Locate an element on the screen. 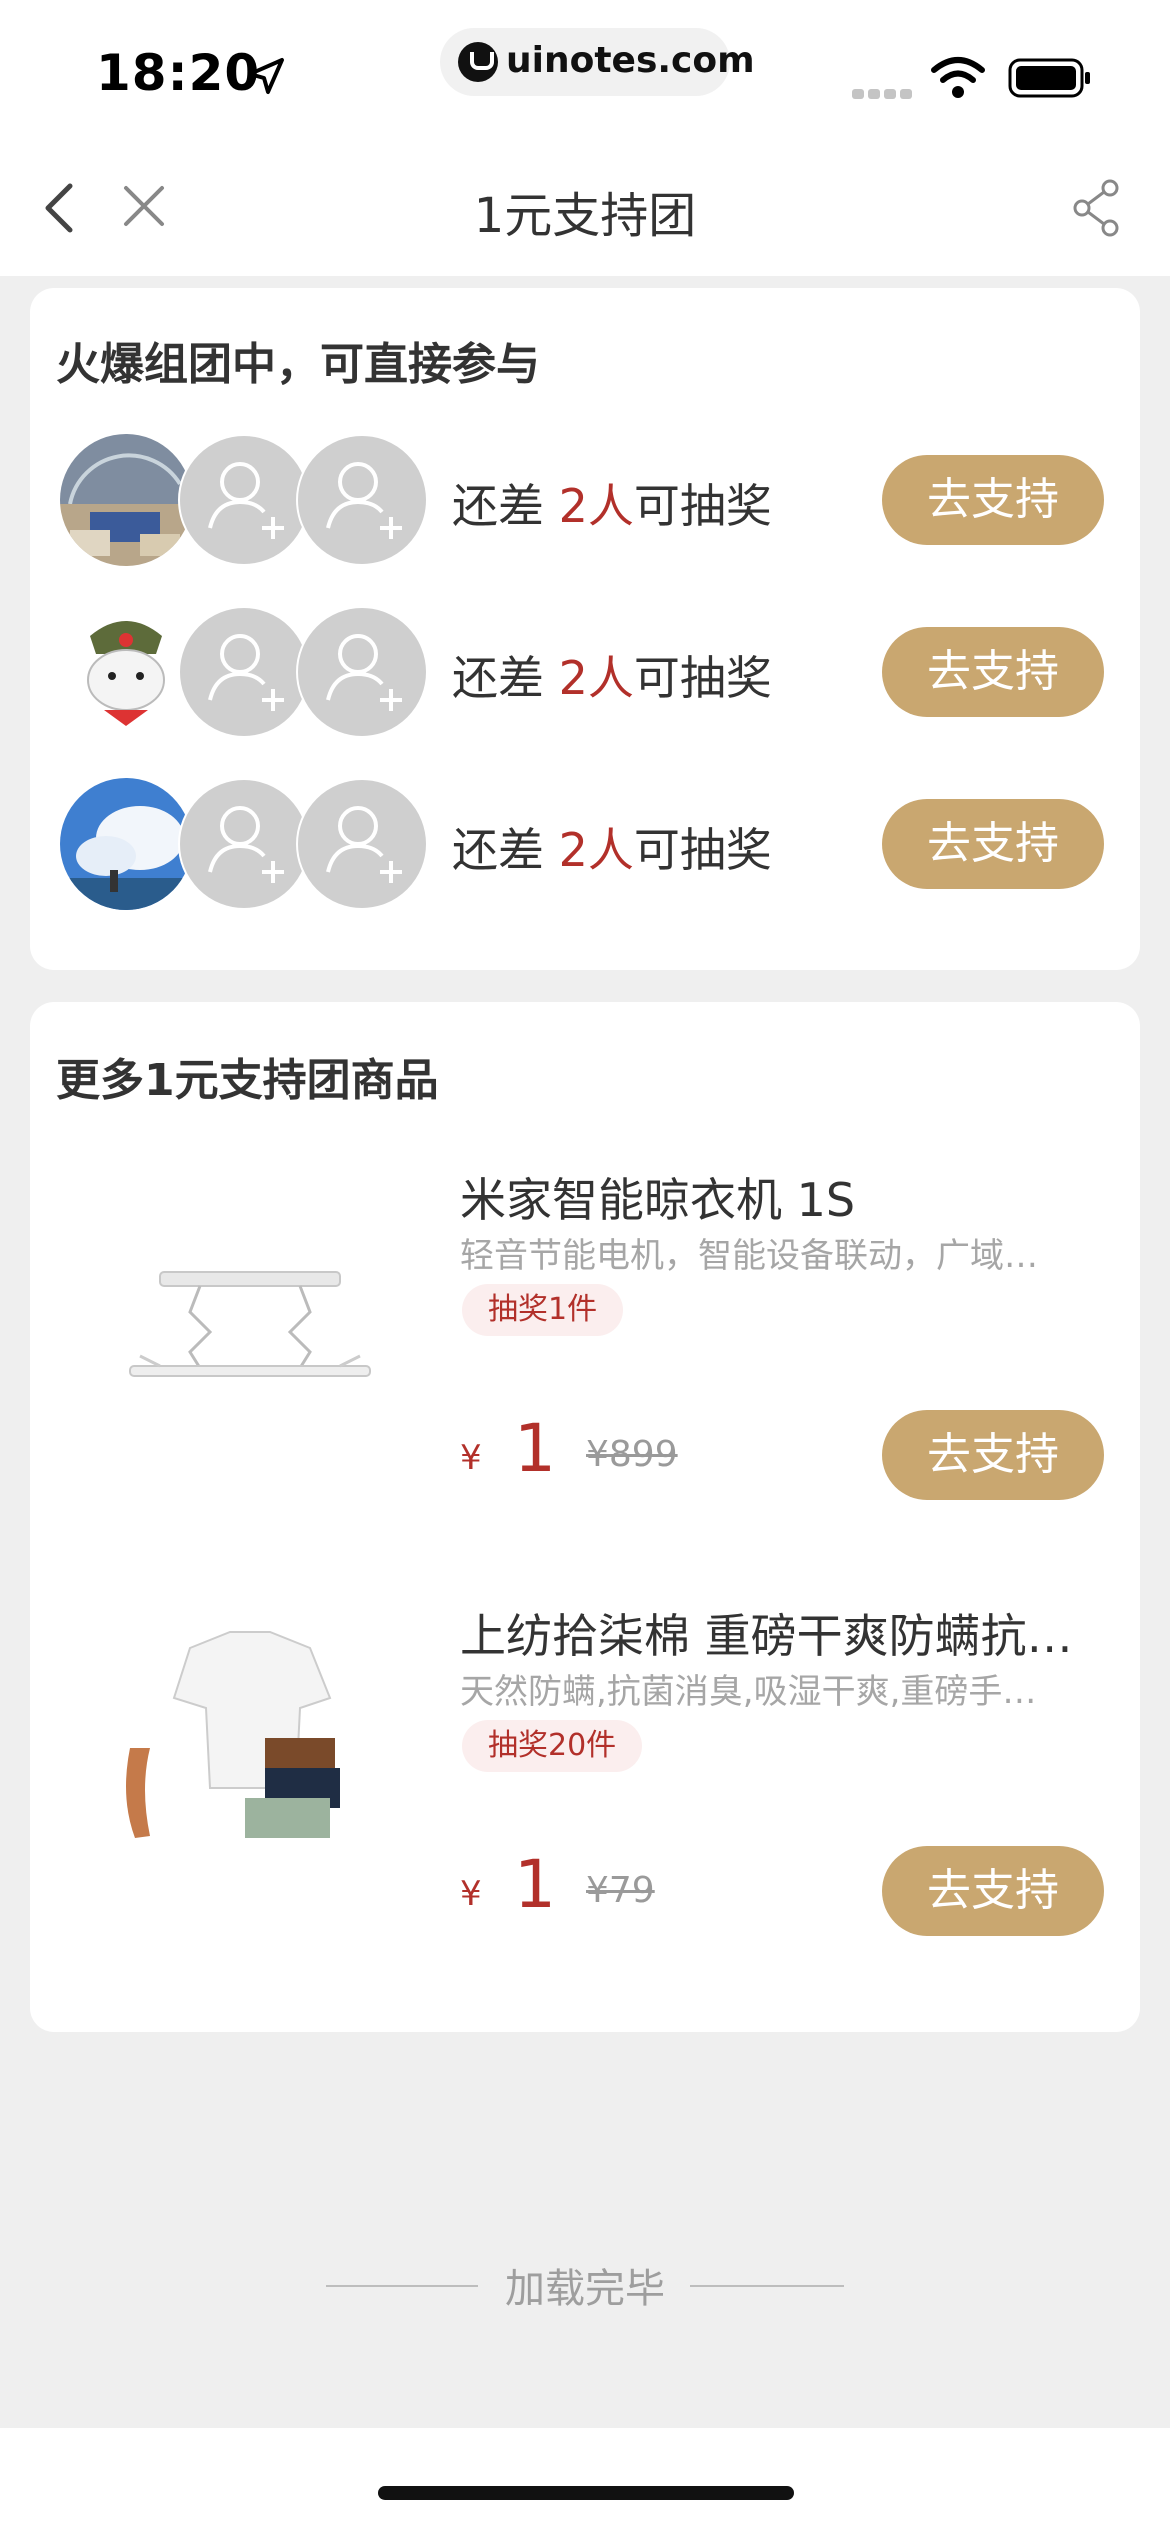 The width and height of the screenshot is (1170, 2532). cellular-signal-icon is located at coordinates (884, 93).